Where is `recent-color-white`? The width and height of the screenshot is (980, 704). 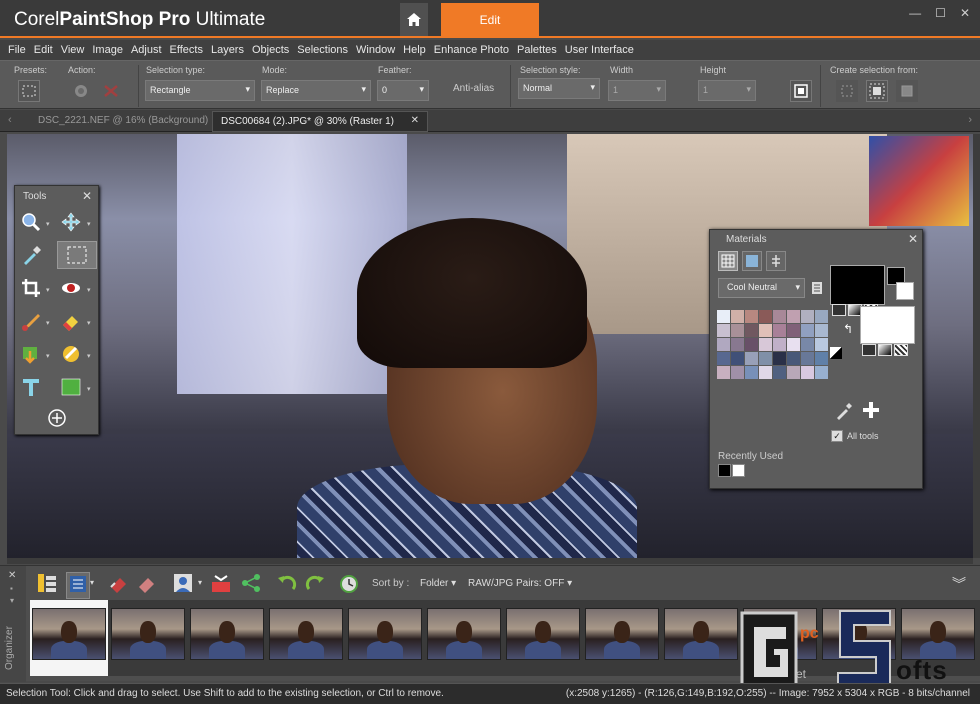 recent-color-white is located at coordinates (738, 470).